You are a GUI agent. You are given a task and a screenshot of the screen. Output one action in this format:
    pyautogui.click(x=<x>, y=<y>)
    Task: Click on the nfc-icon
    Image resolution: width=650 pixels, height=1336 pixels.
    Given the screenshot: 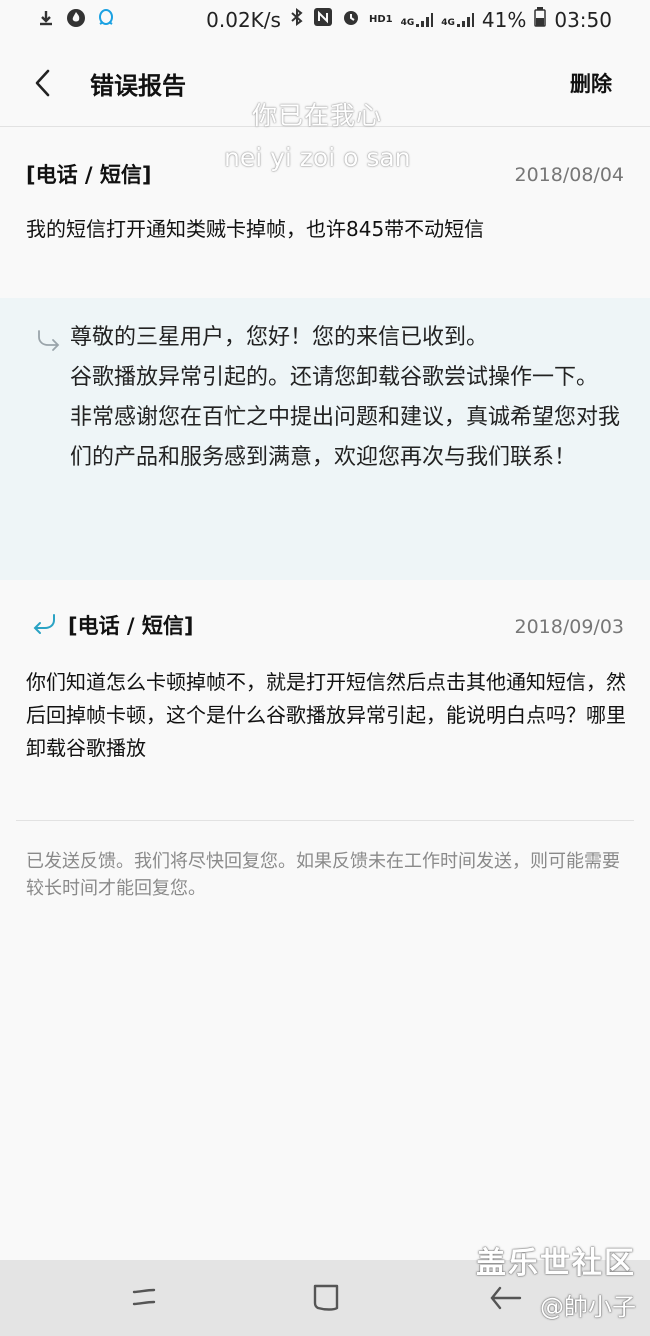 What is the action you would take?
    pyautogui.click(x=323, y=19)
    